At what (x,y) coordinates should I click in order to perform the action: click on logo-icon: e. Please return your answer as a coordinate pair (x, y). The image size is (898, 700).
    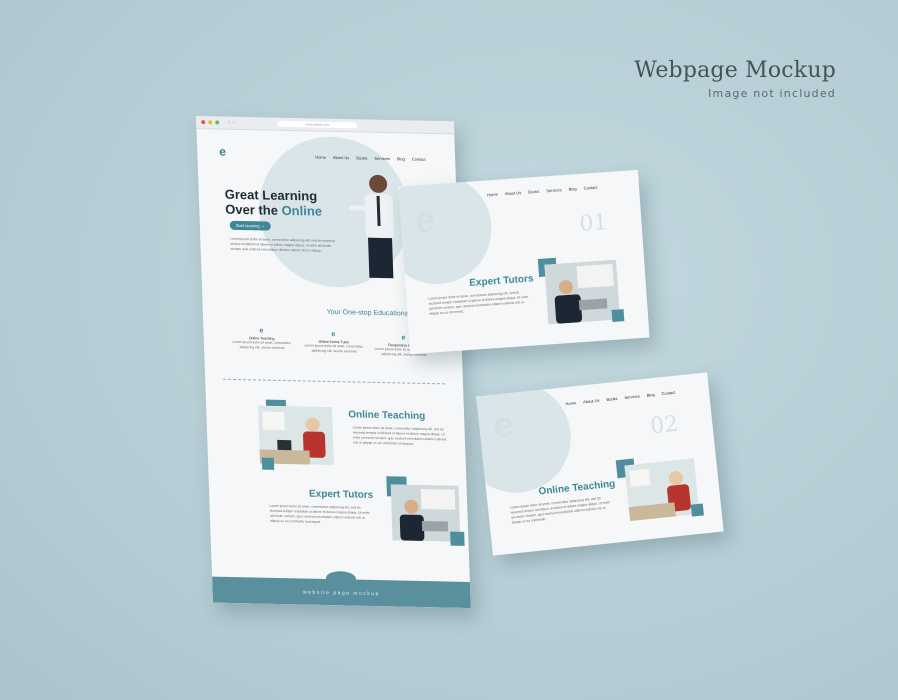
    Looking at the image, I should click on (222, 151).